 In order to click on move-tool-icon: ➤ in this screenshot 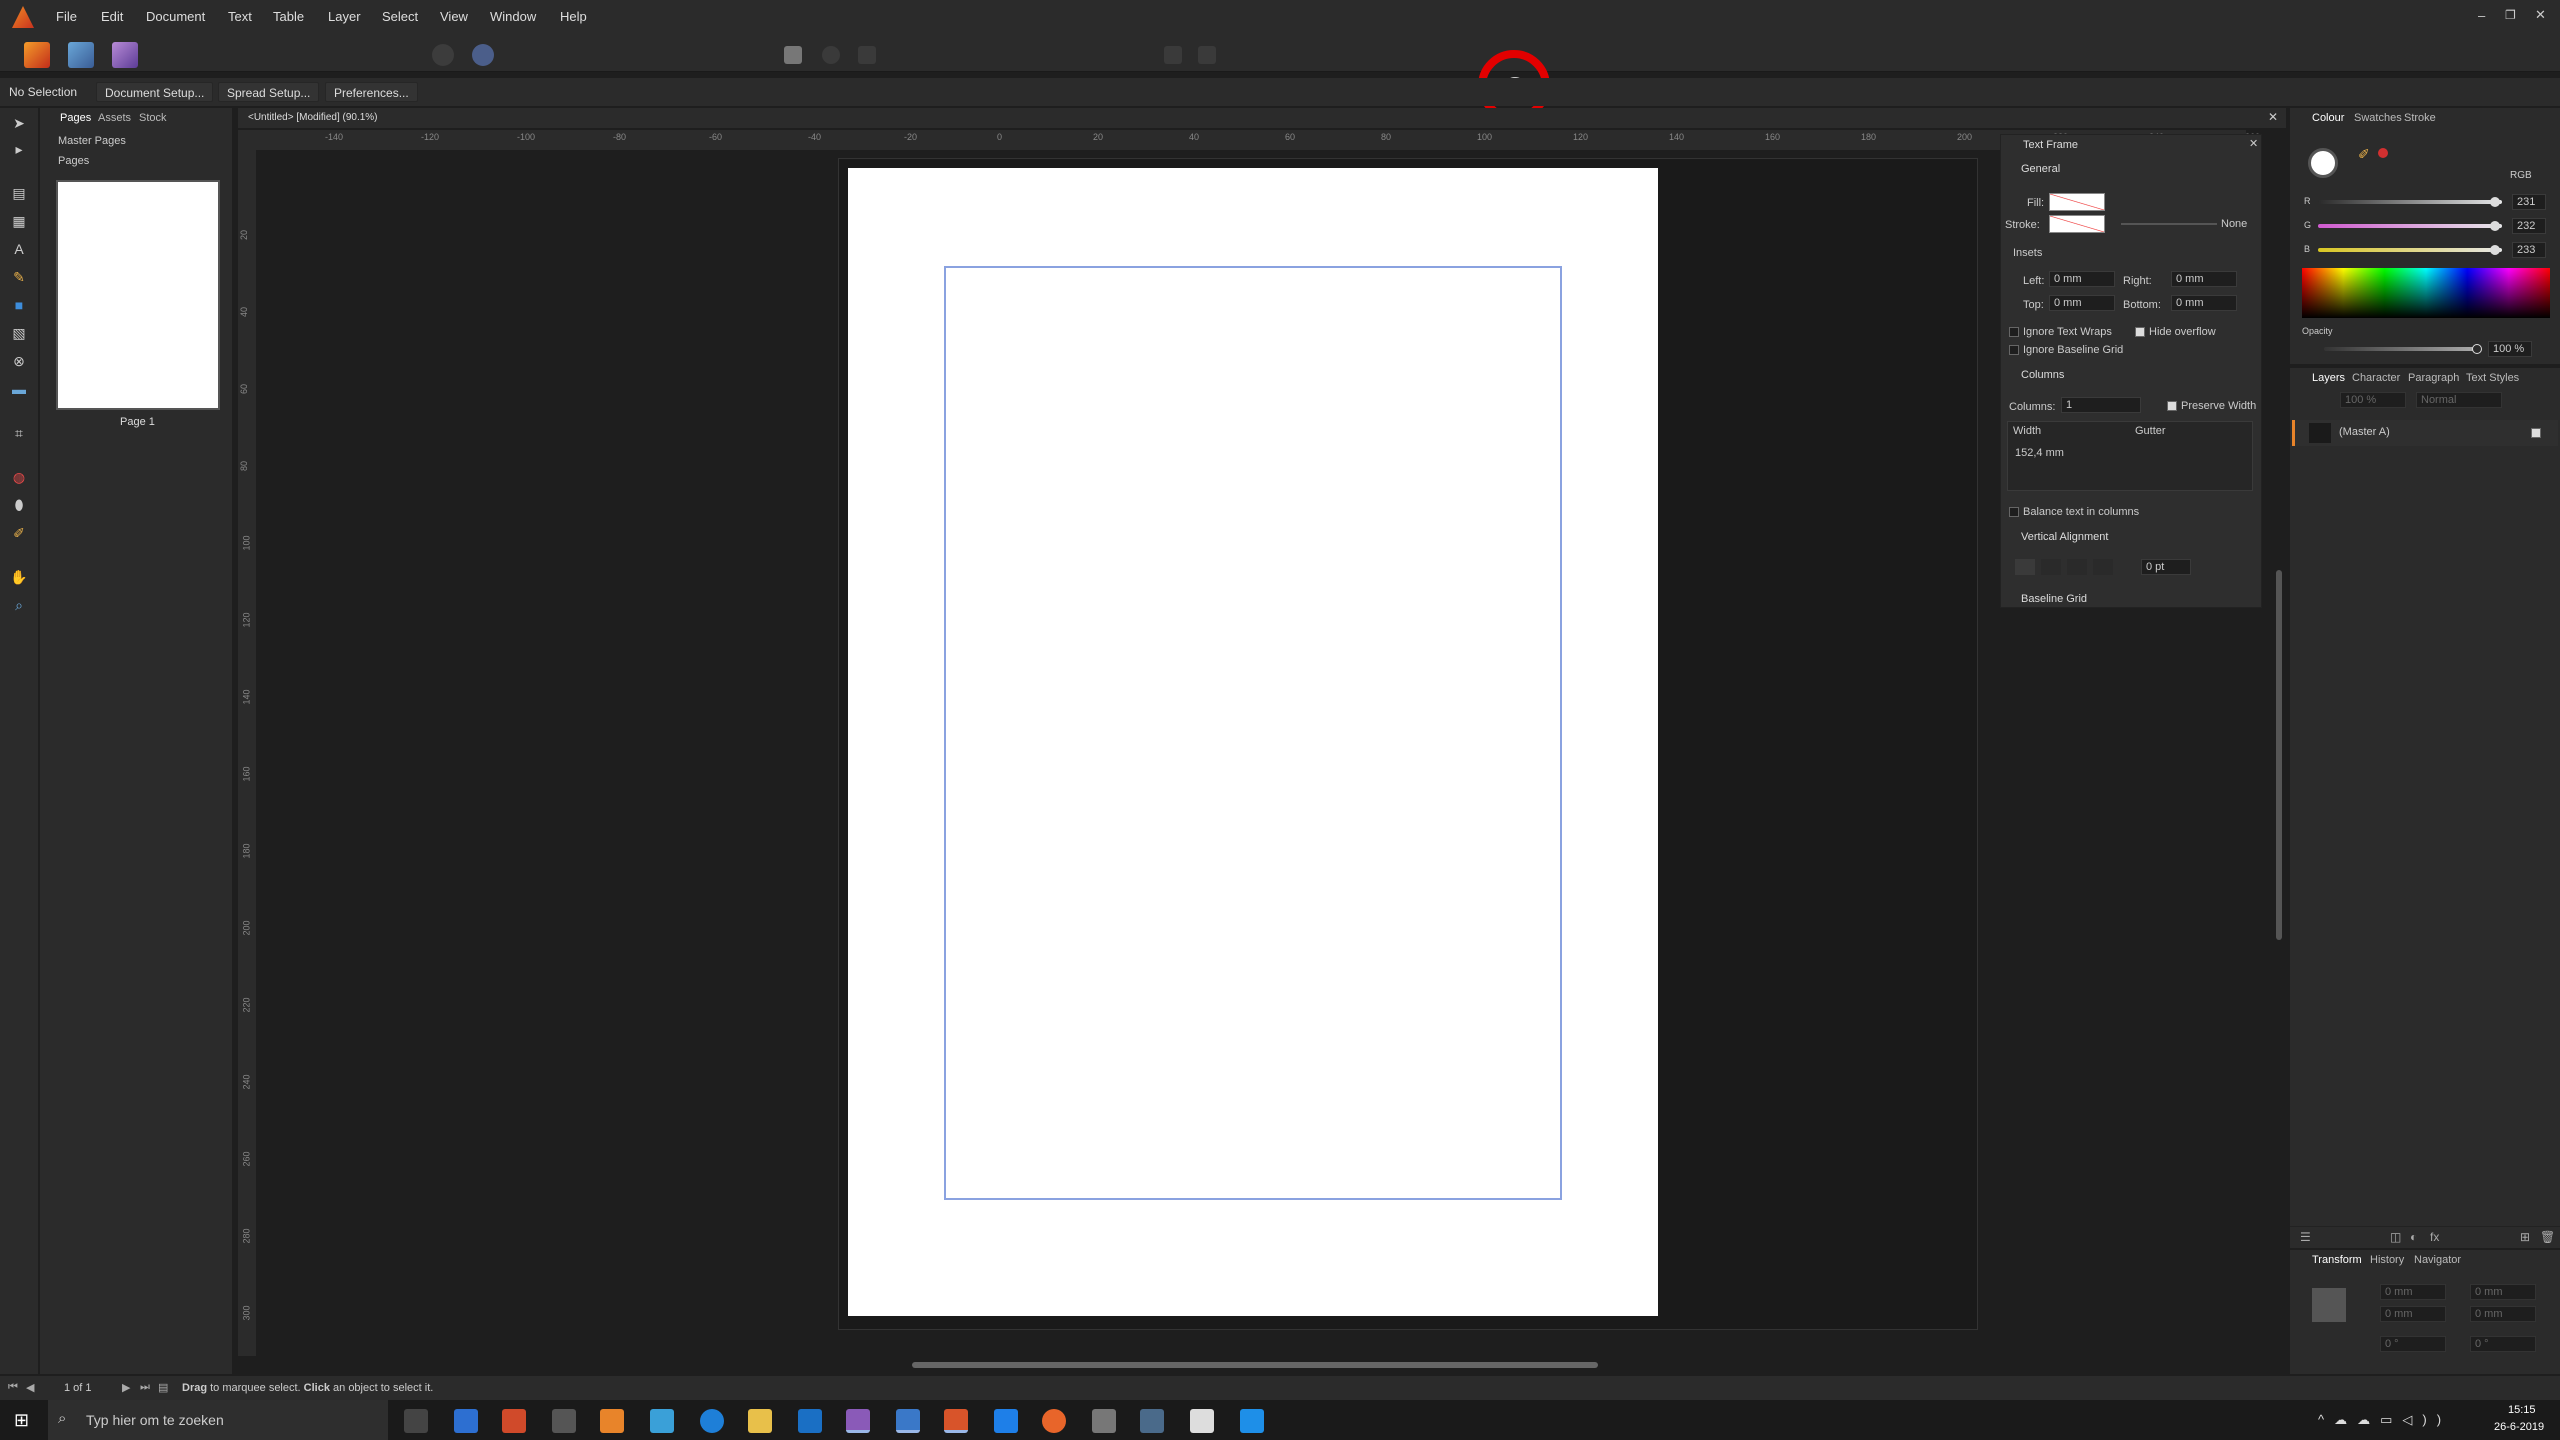, I will do `click(19, 123)`.